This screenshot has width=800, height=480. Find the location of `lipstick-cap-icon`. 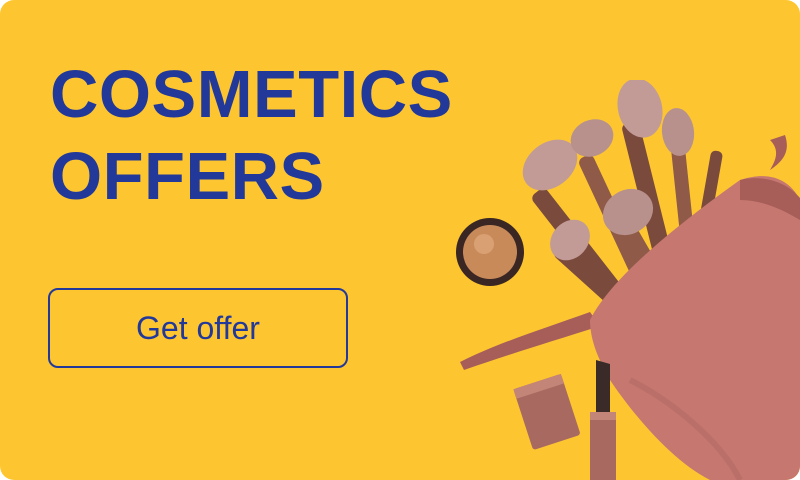

lipstick-cap-icon is located at coordinates (546, 411).